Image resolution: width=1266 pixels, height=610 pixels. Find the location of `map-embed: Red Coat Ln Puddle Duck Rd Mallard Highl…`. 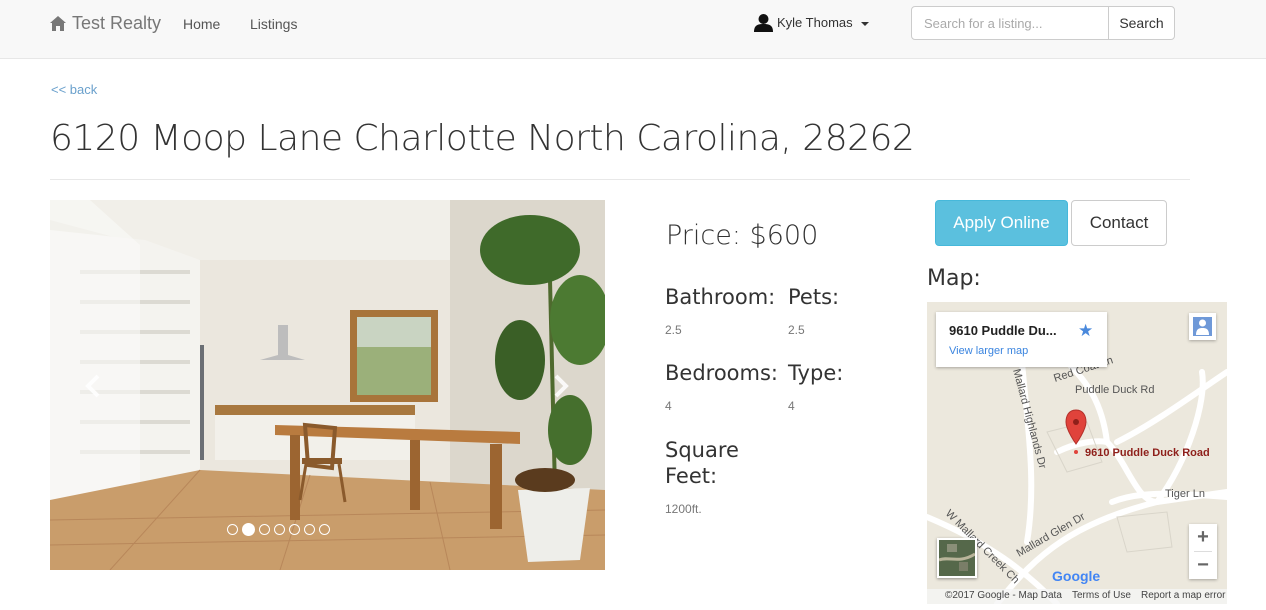

map-embed: Red Coat Ln Puddle Duck Rd Mallard Highl… is located at coordinates (1077, 453).